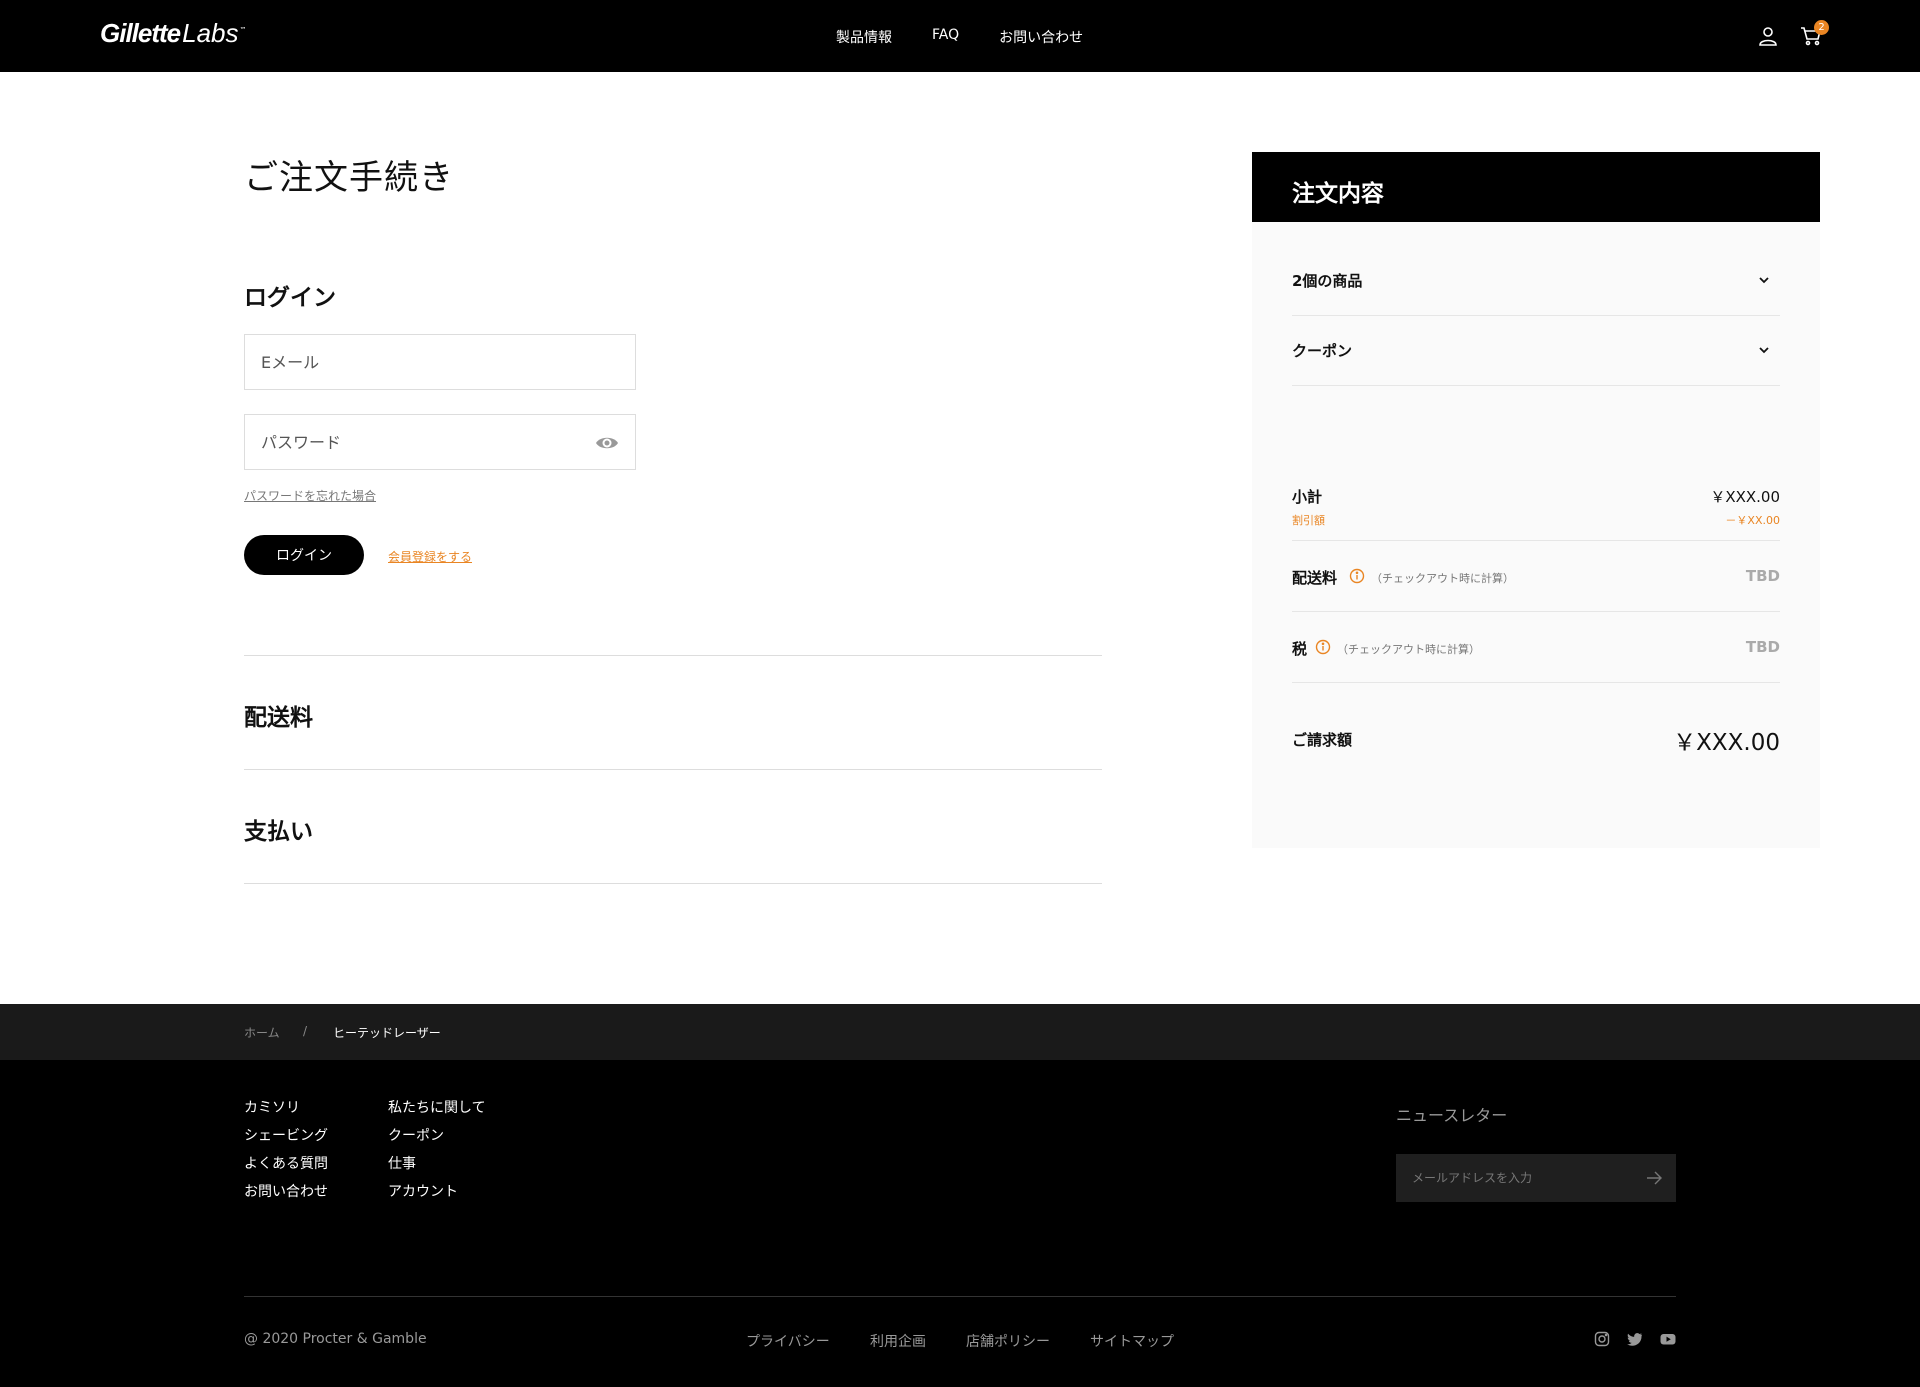 The width and height of the screenshot is (1920, 1387). What do you see at coordinates (310, 495) in the screenshot?
I see `forgot-password-link: パスワードを忘れた場合` at bounding box center [310, 495].